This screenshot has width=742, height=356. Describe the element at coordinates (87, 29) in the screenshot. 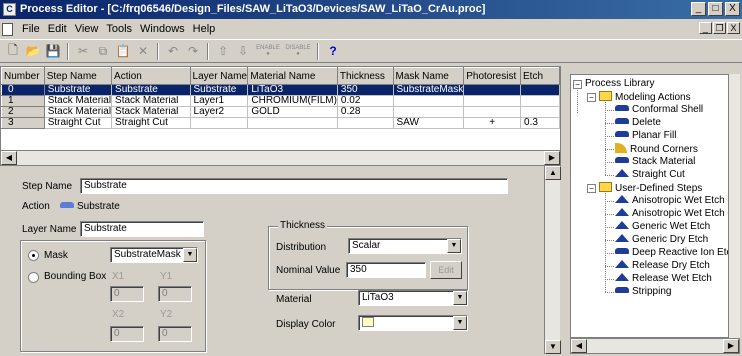

I see `menu-view: View` at that location.